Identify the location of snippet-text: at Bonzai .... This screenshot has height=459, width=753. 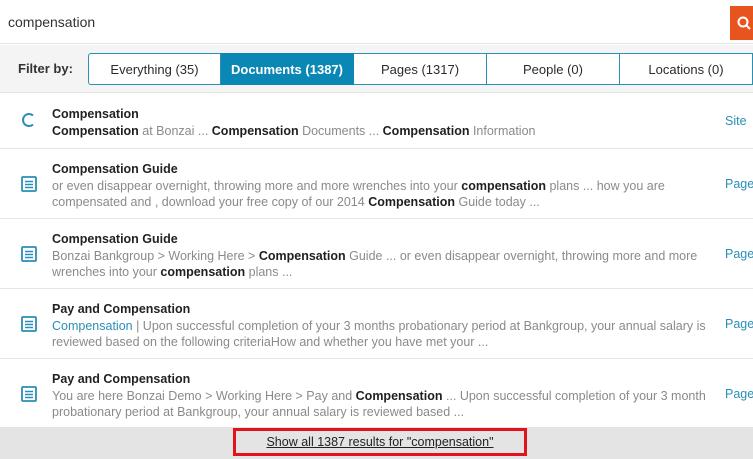
(175, 131).